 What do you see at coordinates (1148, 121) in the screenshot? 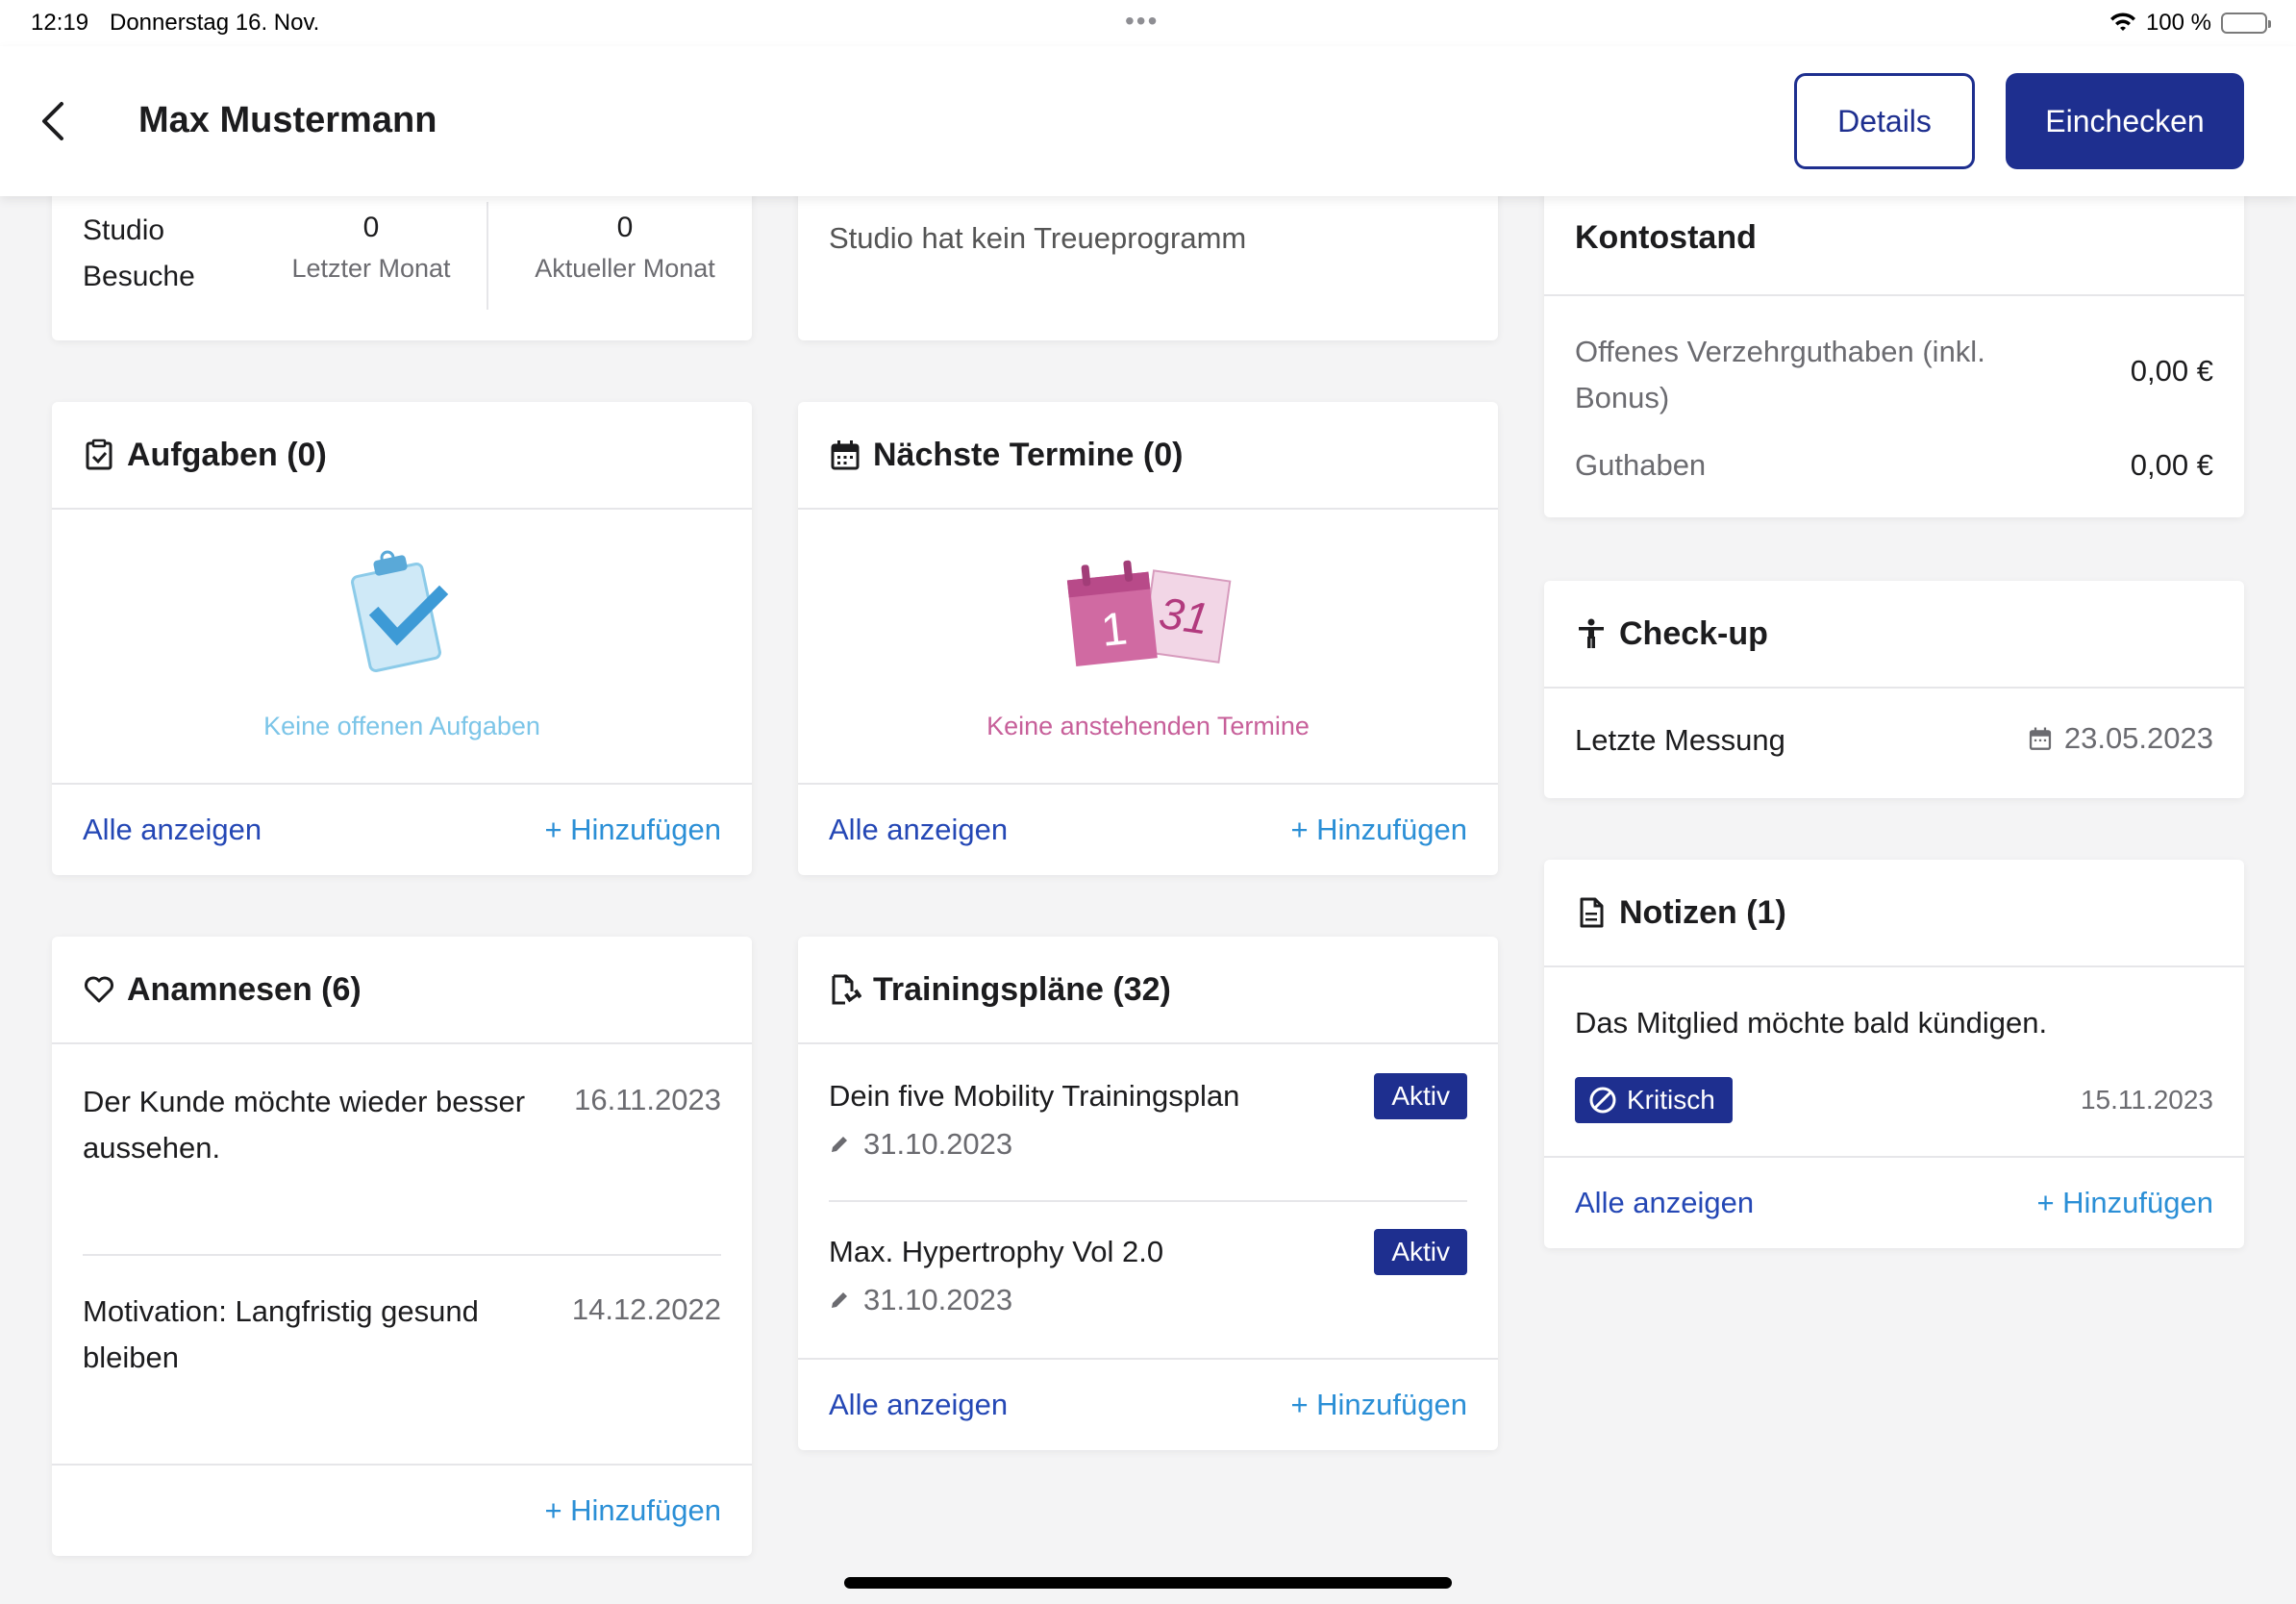
I see `page-header: Max Mustermann Details Einchecken` at bounding box center [1148, 121].